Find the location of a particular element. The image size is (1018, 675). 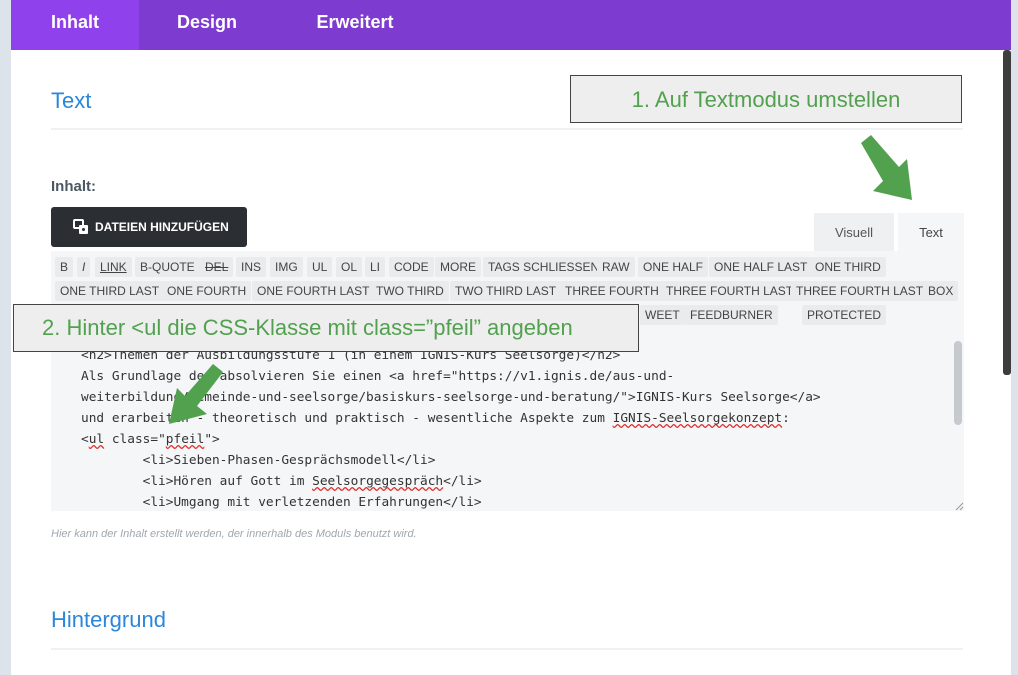

add-files-button: DATEIEN HINZUFÜGEN is located at coordinates (149, 227).